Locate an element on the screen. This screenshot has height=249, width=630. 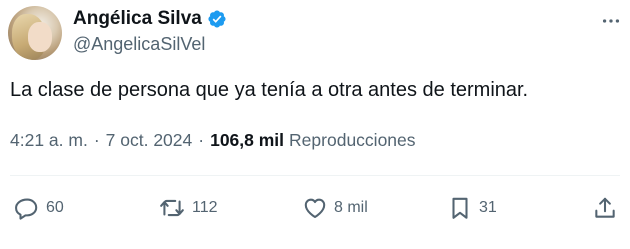
like-button: 8 mil is located at coordinates (335, 208).